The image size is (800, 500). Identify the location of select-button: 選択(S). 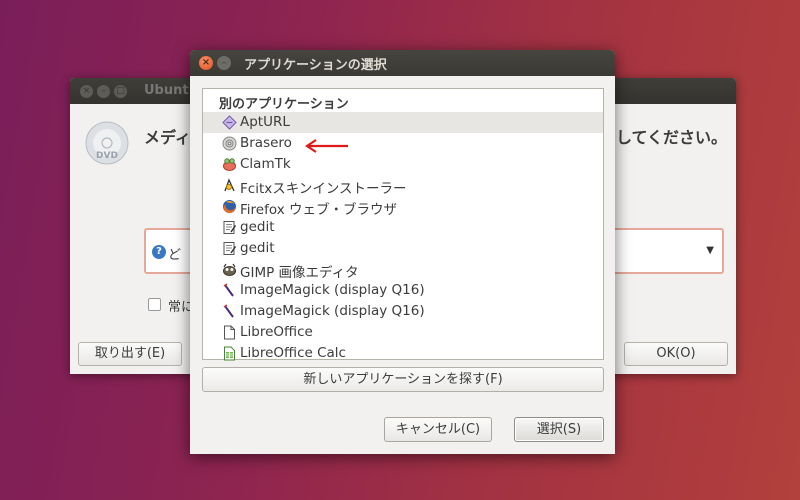
(559, 429).